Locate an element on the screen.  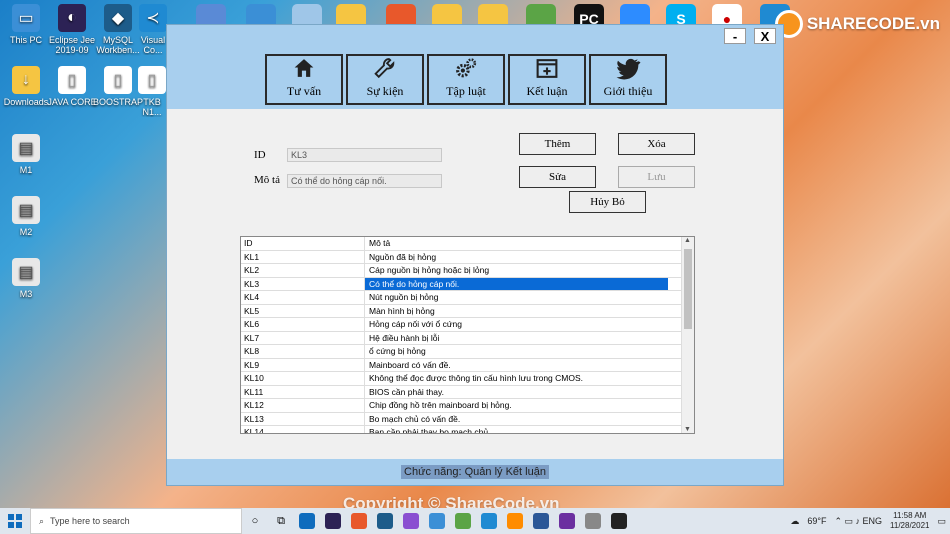
minimize-button: - is located at coordinates (735, 36).